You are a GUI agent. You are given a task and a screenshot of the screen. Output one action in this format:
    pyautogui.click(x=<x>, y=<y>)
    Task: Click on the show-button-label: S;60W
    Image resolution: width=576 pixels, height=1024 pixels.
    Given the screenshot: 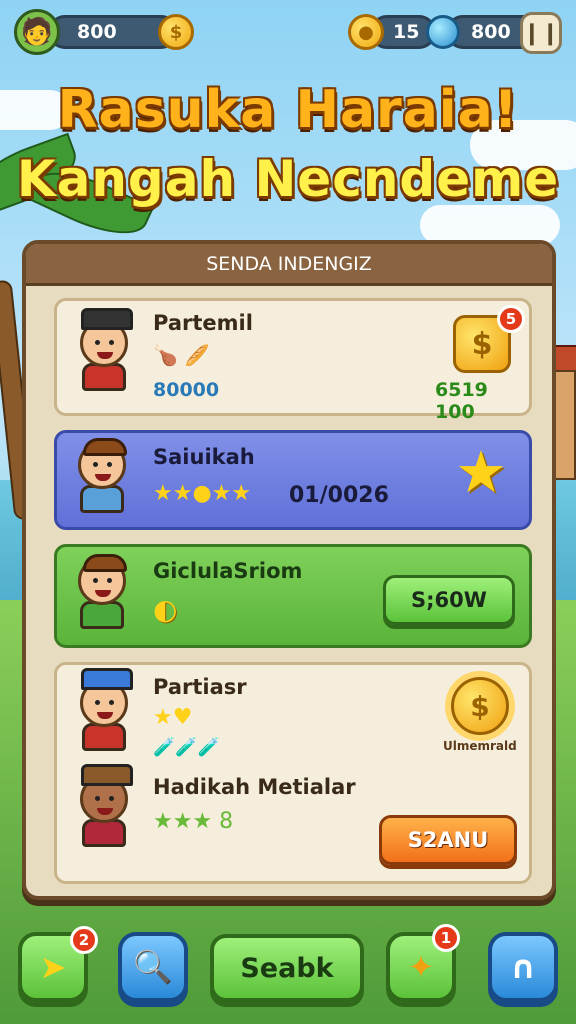 What is the action you would take?
    pyautogui.click(x=449, y=600)
    